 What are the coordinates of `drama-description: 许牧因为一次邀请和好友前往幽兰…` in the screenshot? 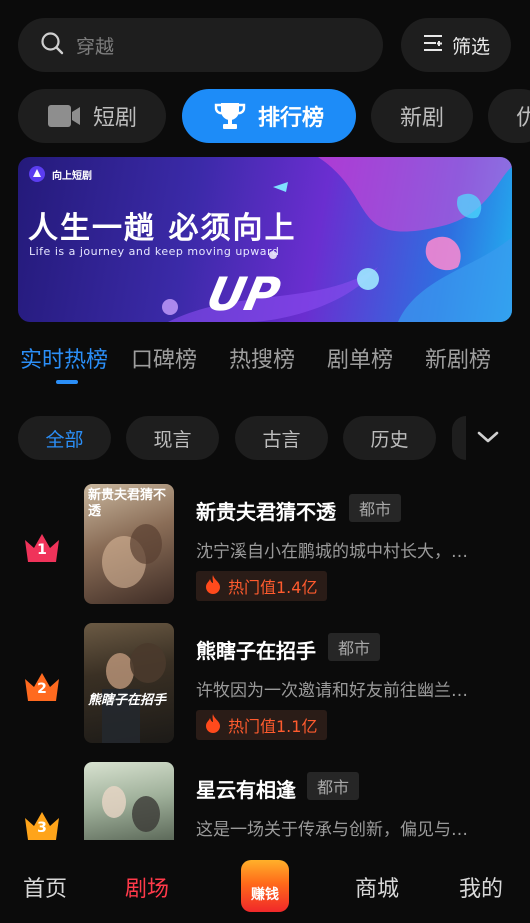 It's located at (332, 691).